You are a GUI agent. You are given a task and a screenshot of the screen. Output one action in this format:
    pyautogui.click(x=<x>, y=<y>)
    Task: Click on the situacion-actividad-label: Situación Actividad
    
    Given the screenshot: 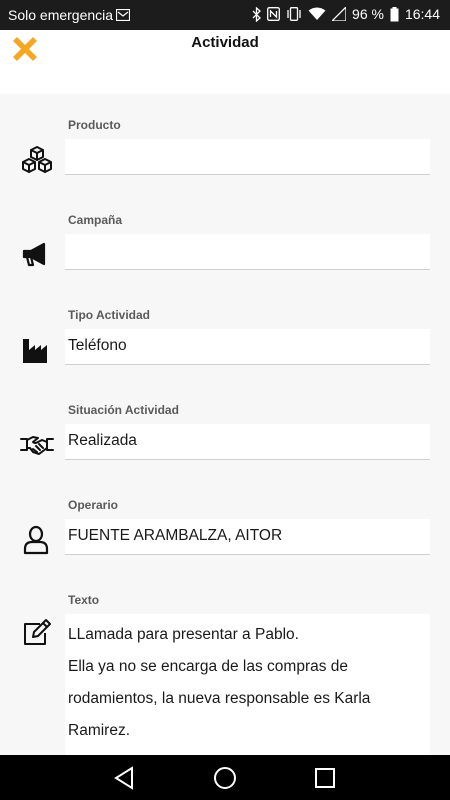 What is the action you would take?
    pyautogui.click(x=123, y=410)
    